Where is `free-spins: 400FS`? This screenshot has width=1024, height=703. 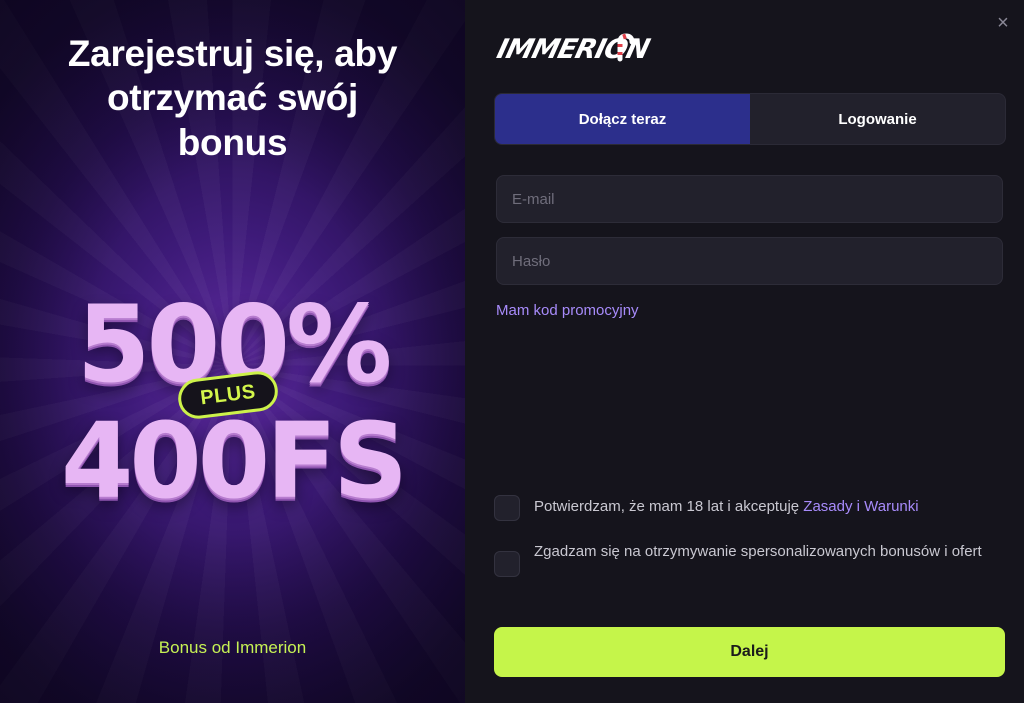
free-spins: 400FS is located at coordinates (234, 461).